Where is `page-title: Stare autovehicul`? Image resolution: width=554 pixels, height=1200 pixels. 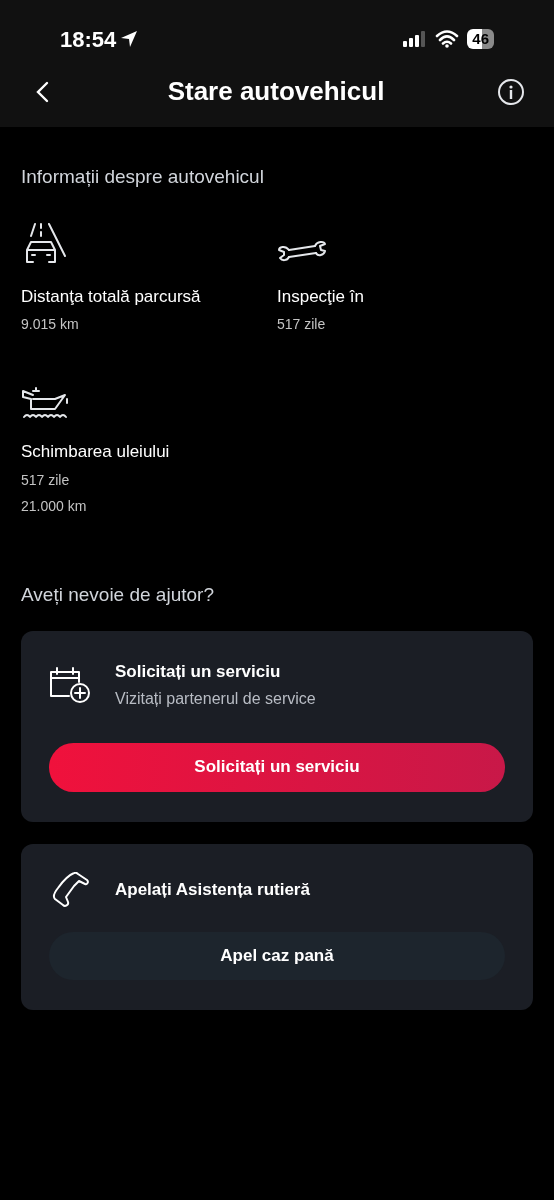 page-title: Stare autovehicul is located at coordinates (276, 91).